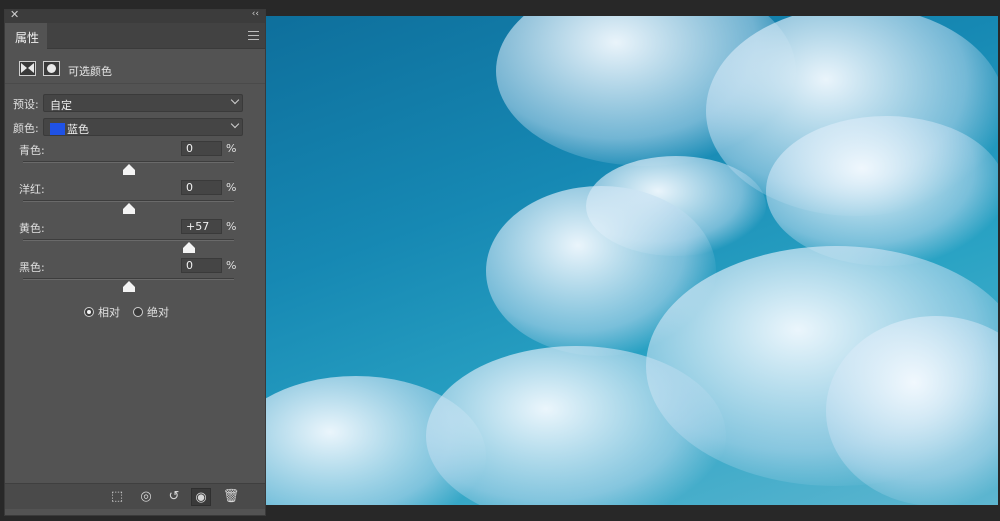 Image resolution: width=1000 pixels, height=521 pixels. I want to click on black-input: 0, so click(201, 265).